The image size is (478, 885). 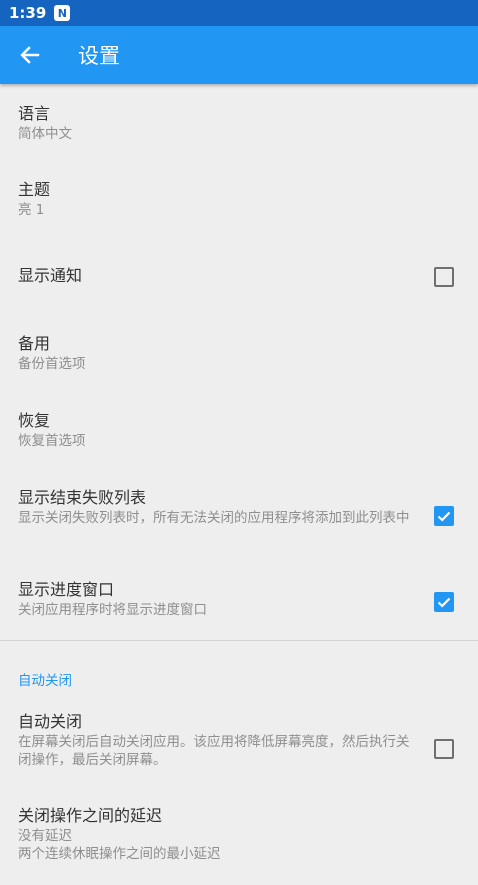 What do you see at coordinates (214, 751) in the screenshot?
I see `setting-summary: 在屏幕关闭后自动关闭应用。该应用将降低屏幕亮度，然后执行关闭操作，最后关闭屏幕。` at bounding box center [214, 751].